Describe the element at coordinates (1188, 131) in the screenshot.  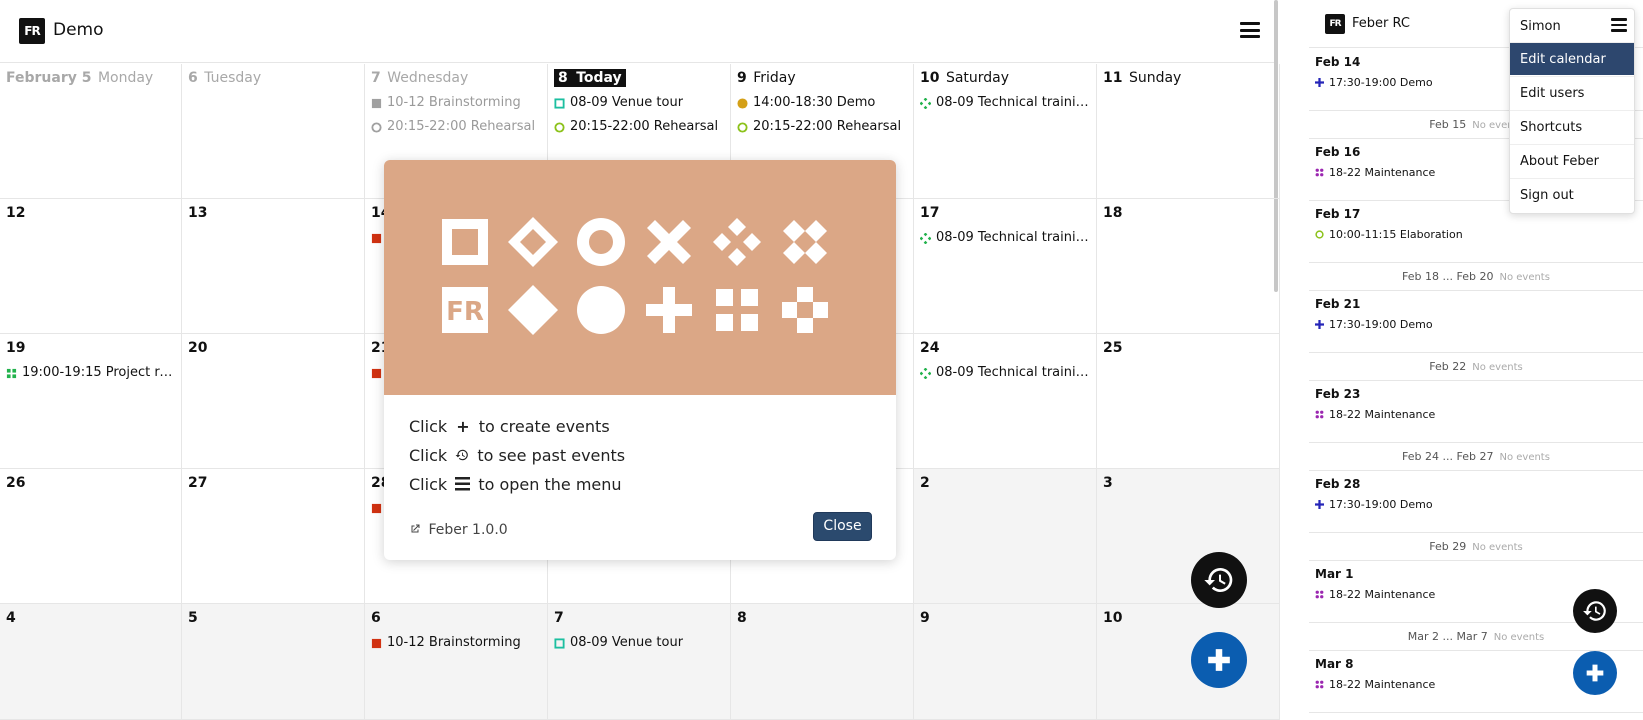
I see `day-cell: 11 Sunday` at that location.